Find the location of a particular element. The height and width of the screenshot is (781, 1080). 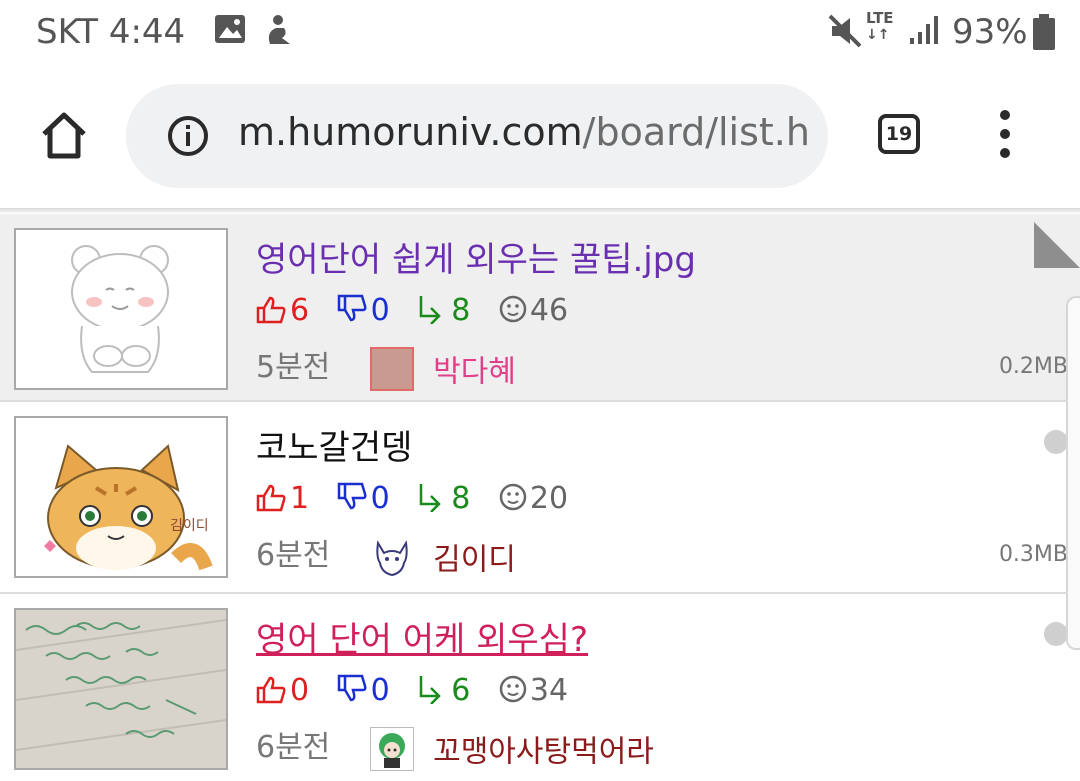

url-path: /board/list.h is located at coordinates (696, 132).